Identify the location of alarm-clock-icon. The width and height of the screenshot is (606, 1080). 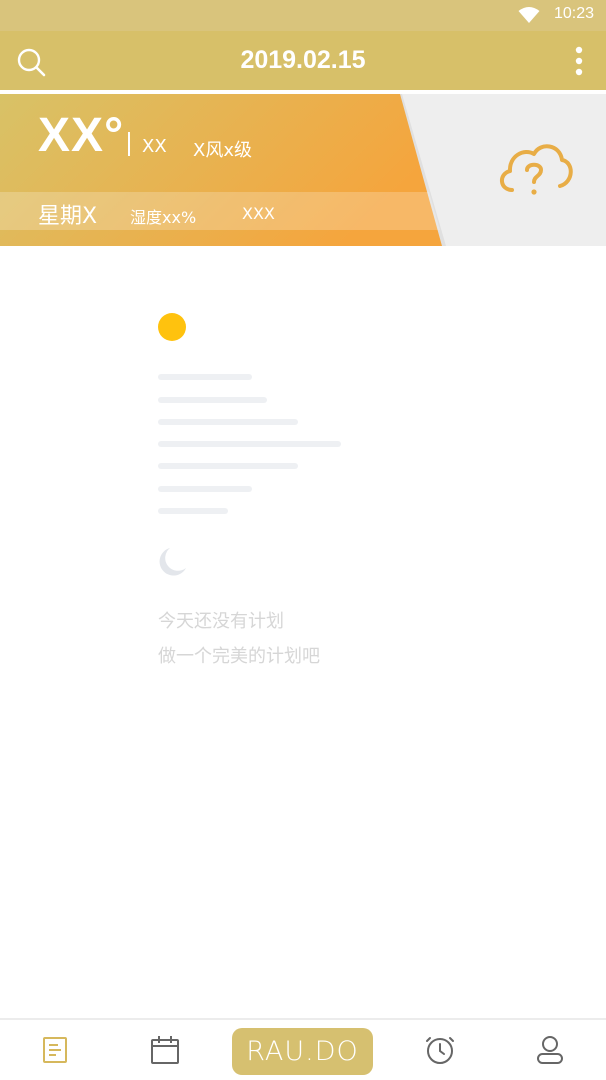
(440, 1050).